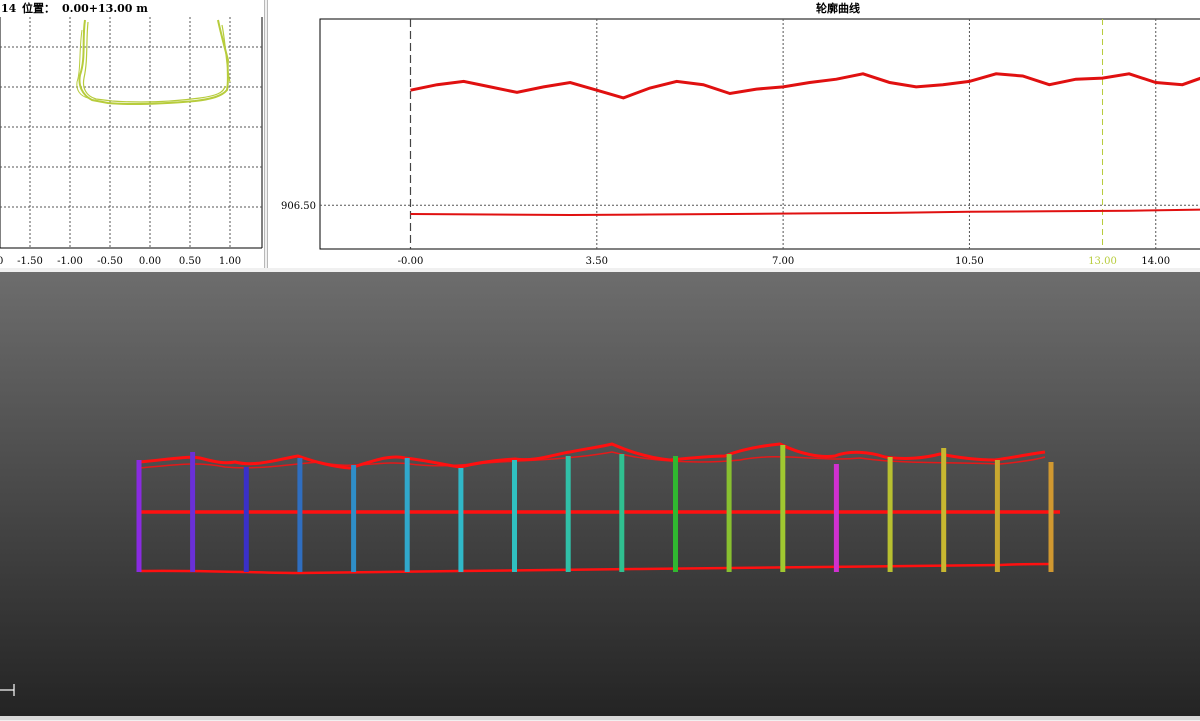  I want to click on lower-profile-curve, so click(805, 212).